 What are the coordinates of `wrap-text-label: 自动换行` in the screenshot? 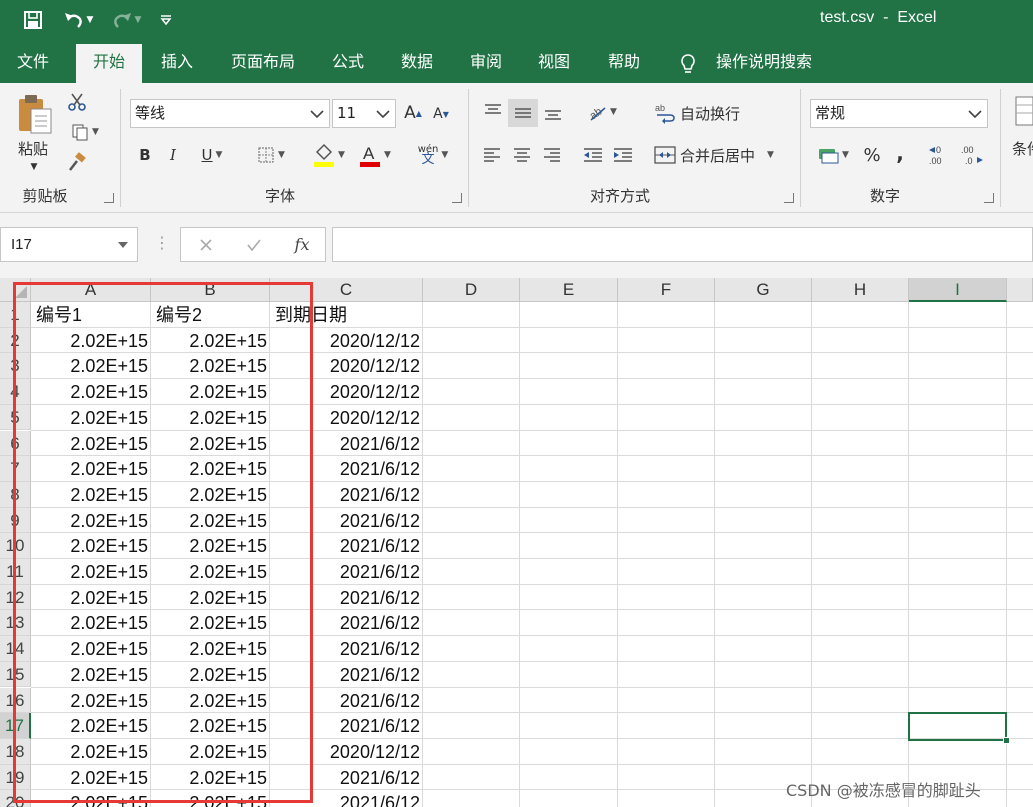 It's located at (710, 113).